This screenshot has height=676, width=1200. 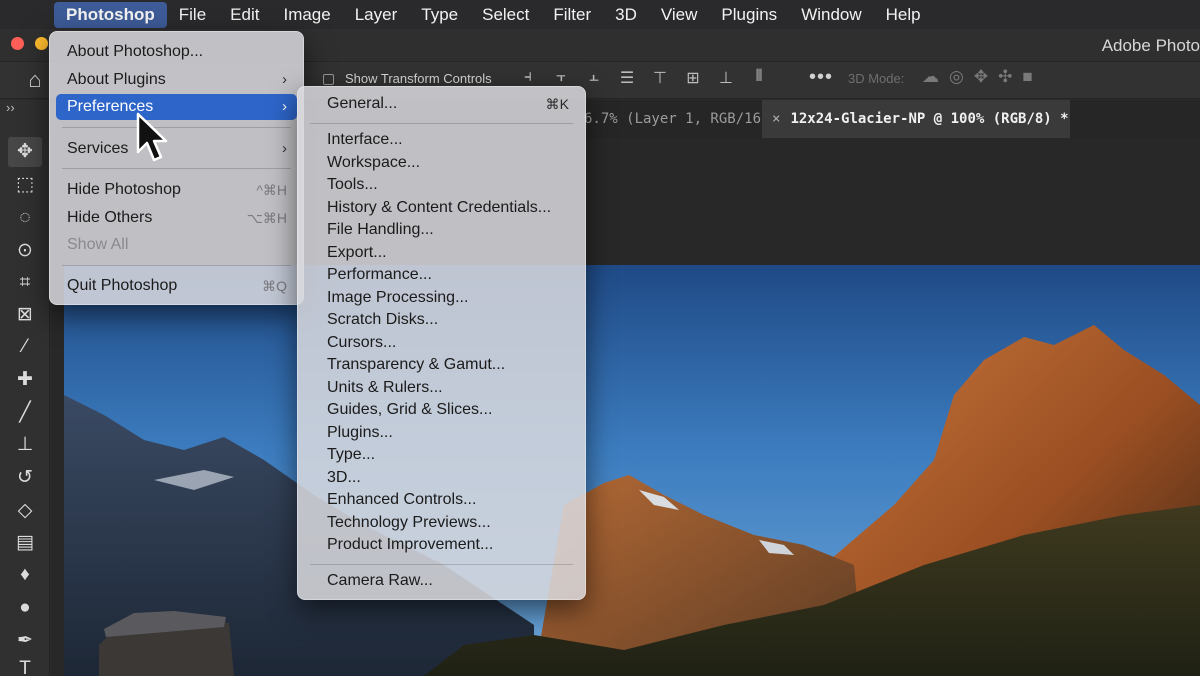 I want to click on menu-shortcut: ^⌘H, so click(x=271, y=190).